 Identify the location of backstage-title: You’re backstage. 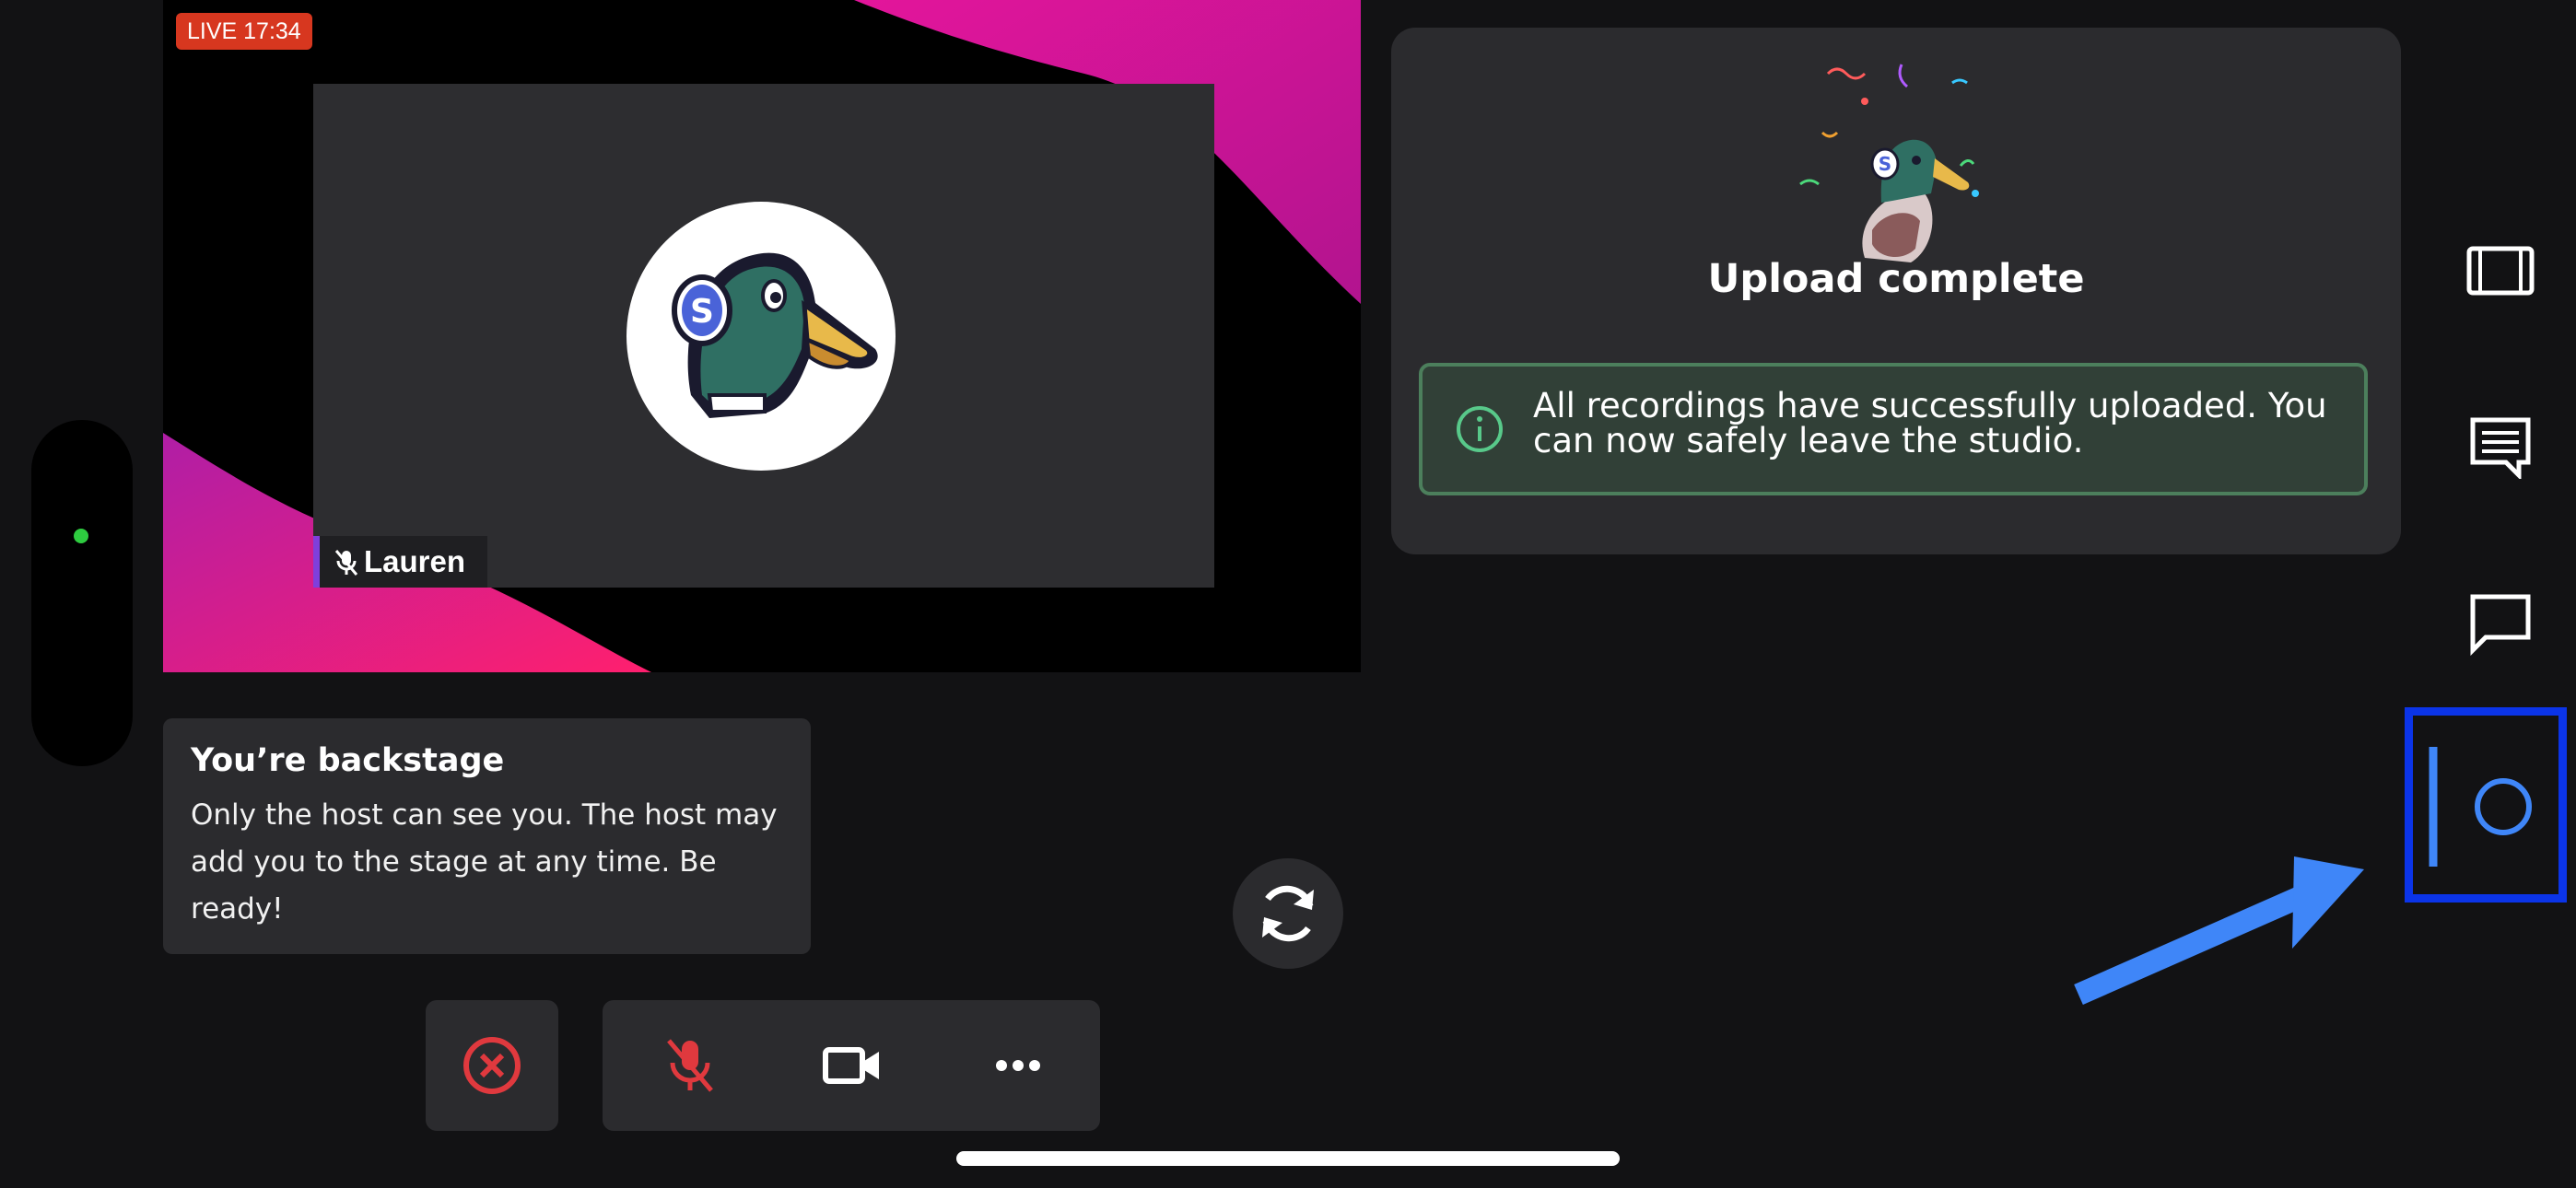
(348, 760).